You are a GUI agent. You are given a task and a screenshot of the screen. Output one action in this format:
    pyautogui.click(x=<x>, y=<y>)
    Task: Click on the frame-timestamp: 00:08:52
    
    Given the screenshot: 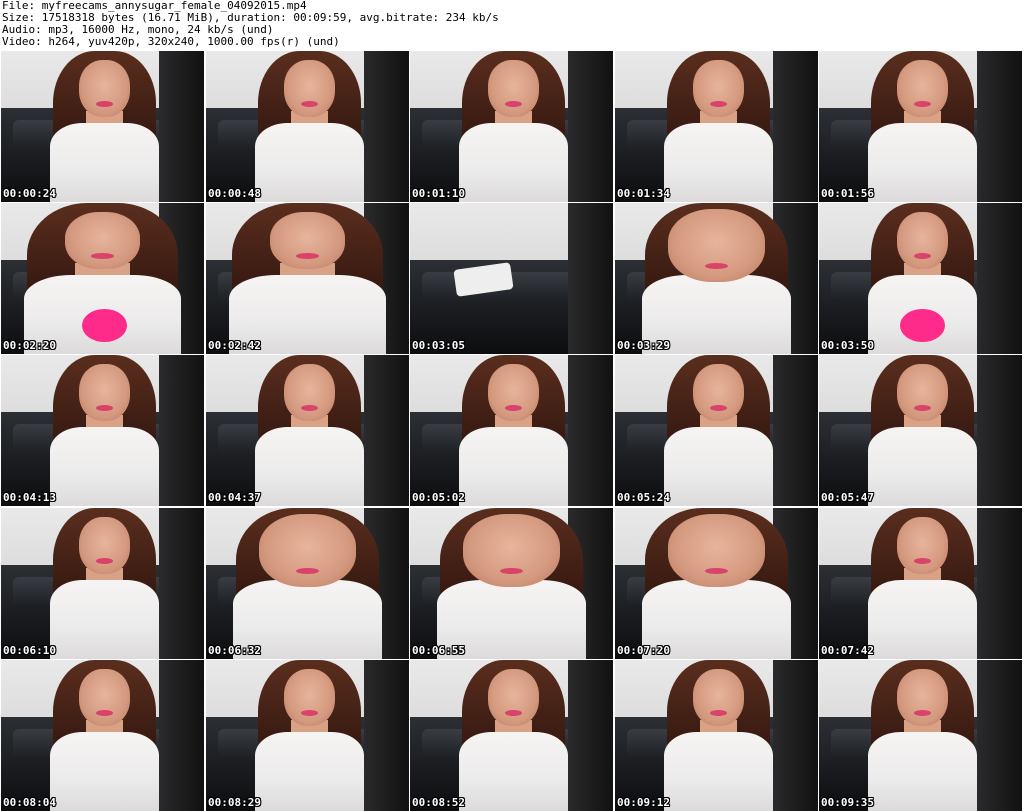 What is the action you would take?
    pyautogui.click(x=438, y=802)
    